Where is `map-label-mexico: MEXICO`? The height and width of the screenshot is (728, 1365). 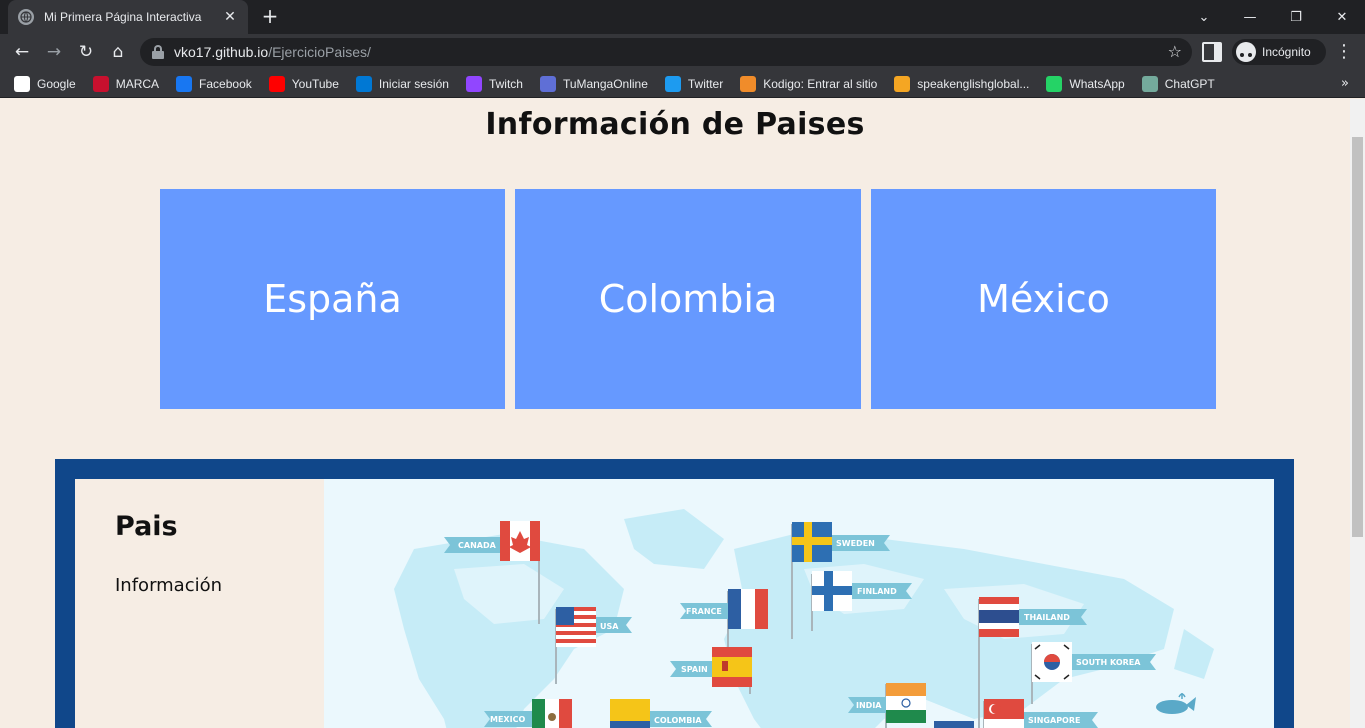
map-label-mexico: MEXICO is located at coordinates (507, 719).